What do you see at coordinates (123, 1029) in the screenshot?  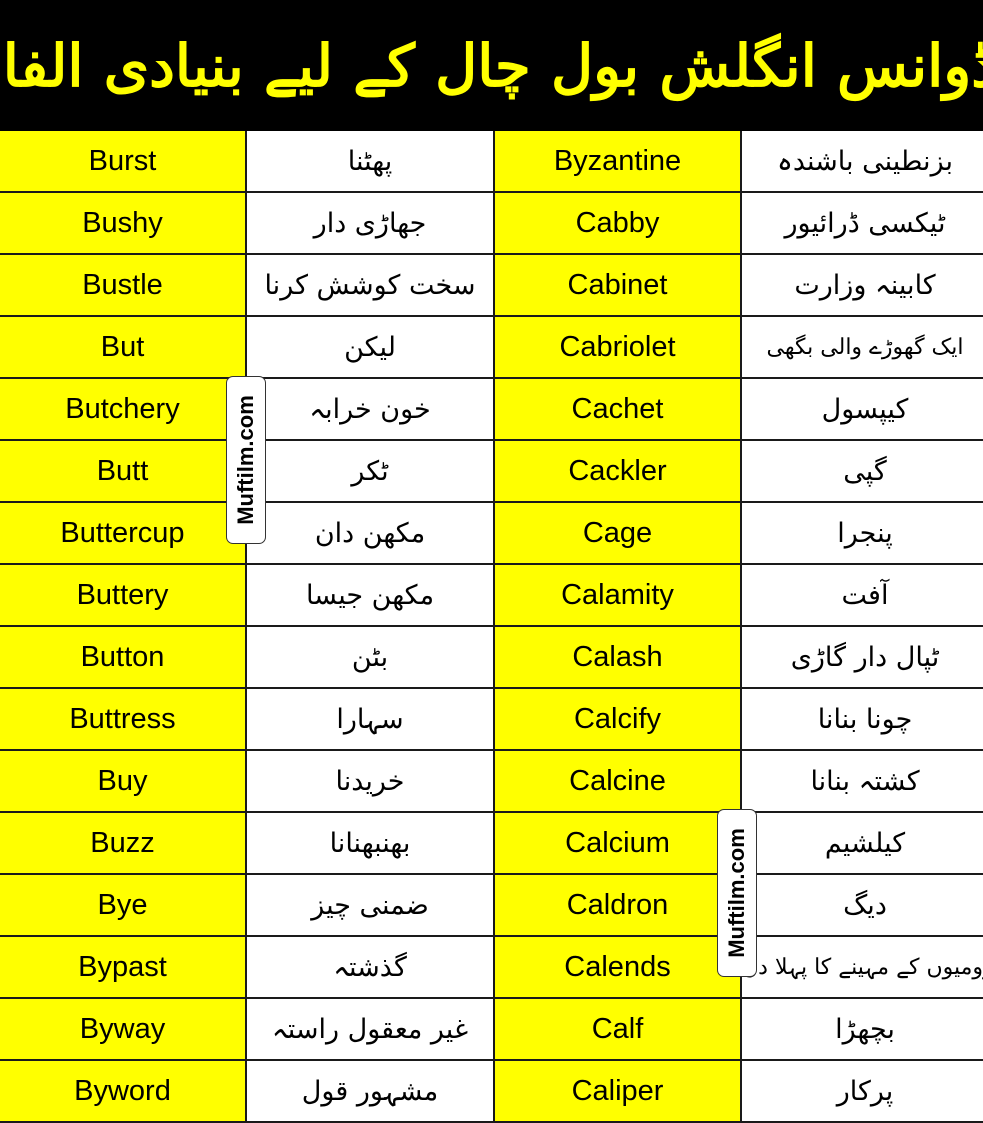 I see `english-word-cell: Byway` at bounding box center [123, 1029].